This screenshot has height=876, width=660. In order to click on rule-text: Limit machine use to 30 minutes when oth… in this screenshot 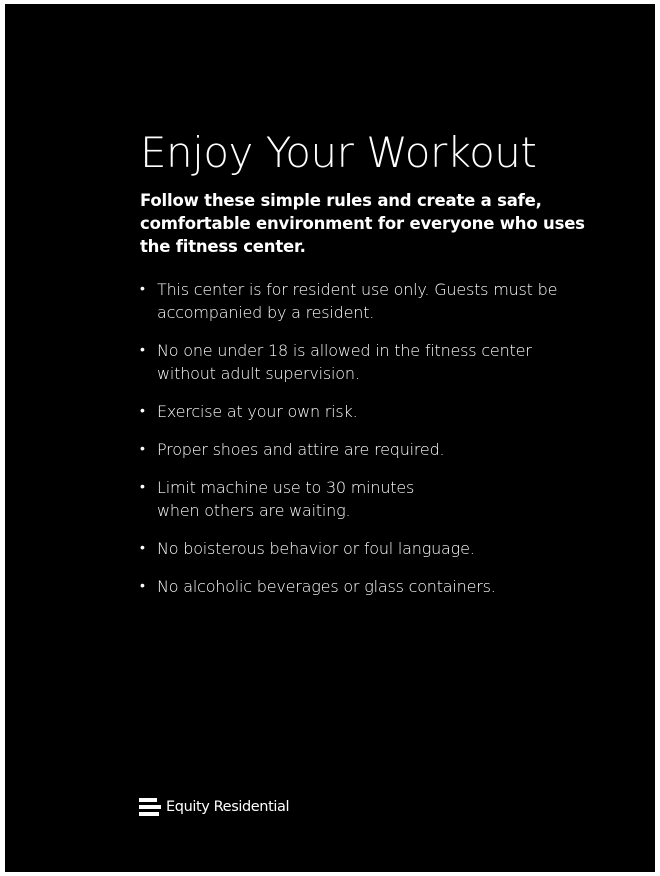, I will do `click(286, 499)`.